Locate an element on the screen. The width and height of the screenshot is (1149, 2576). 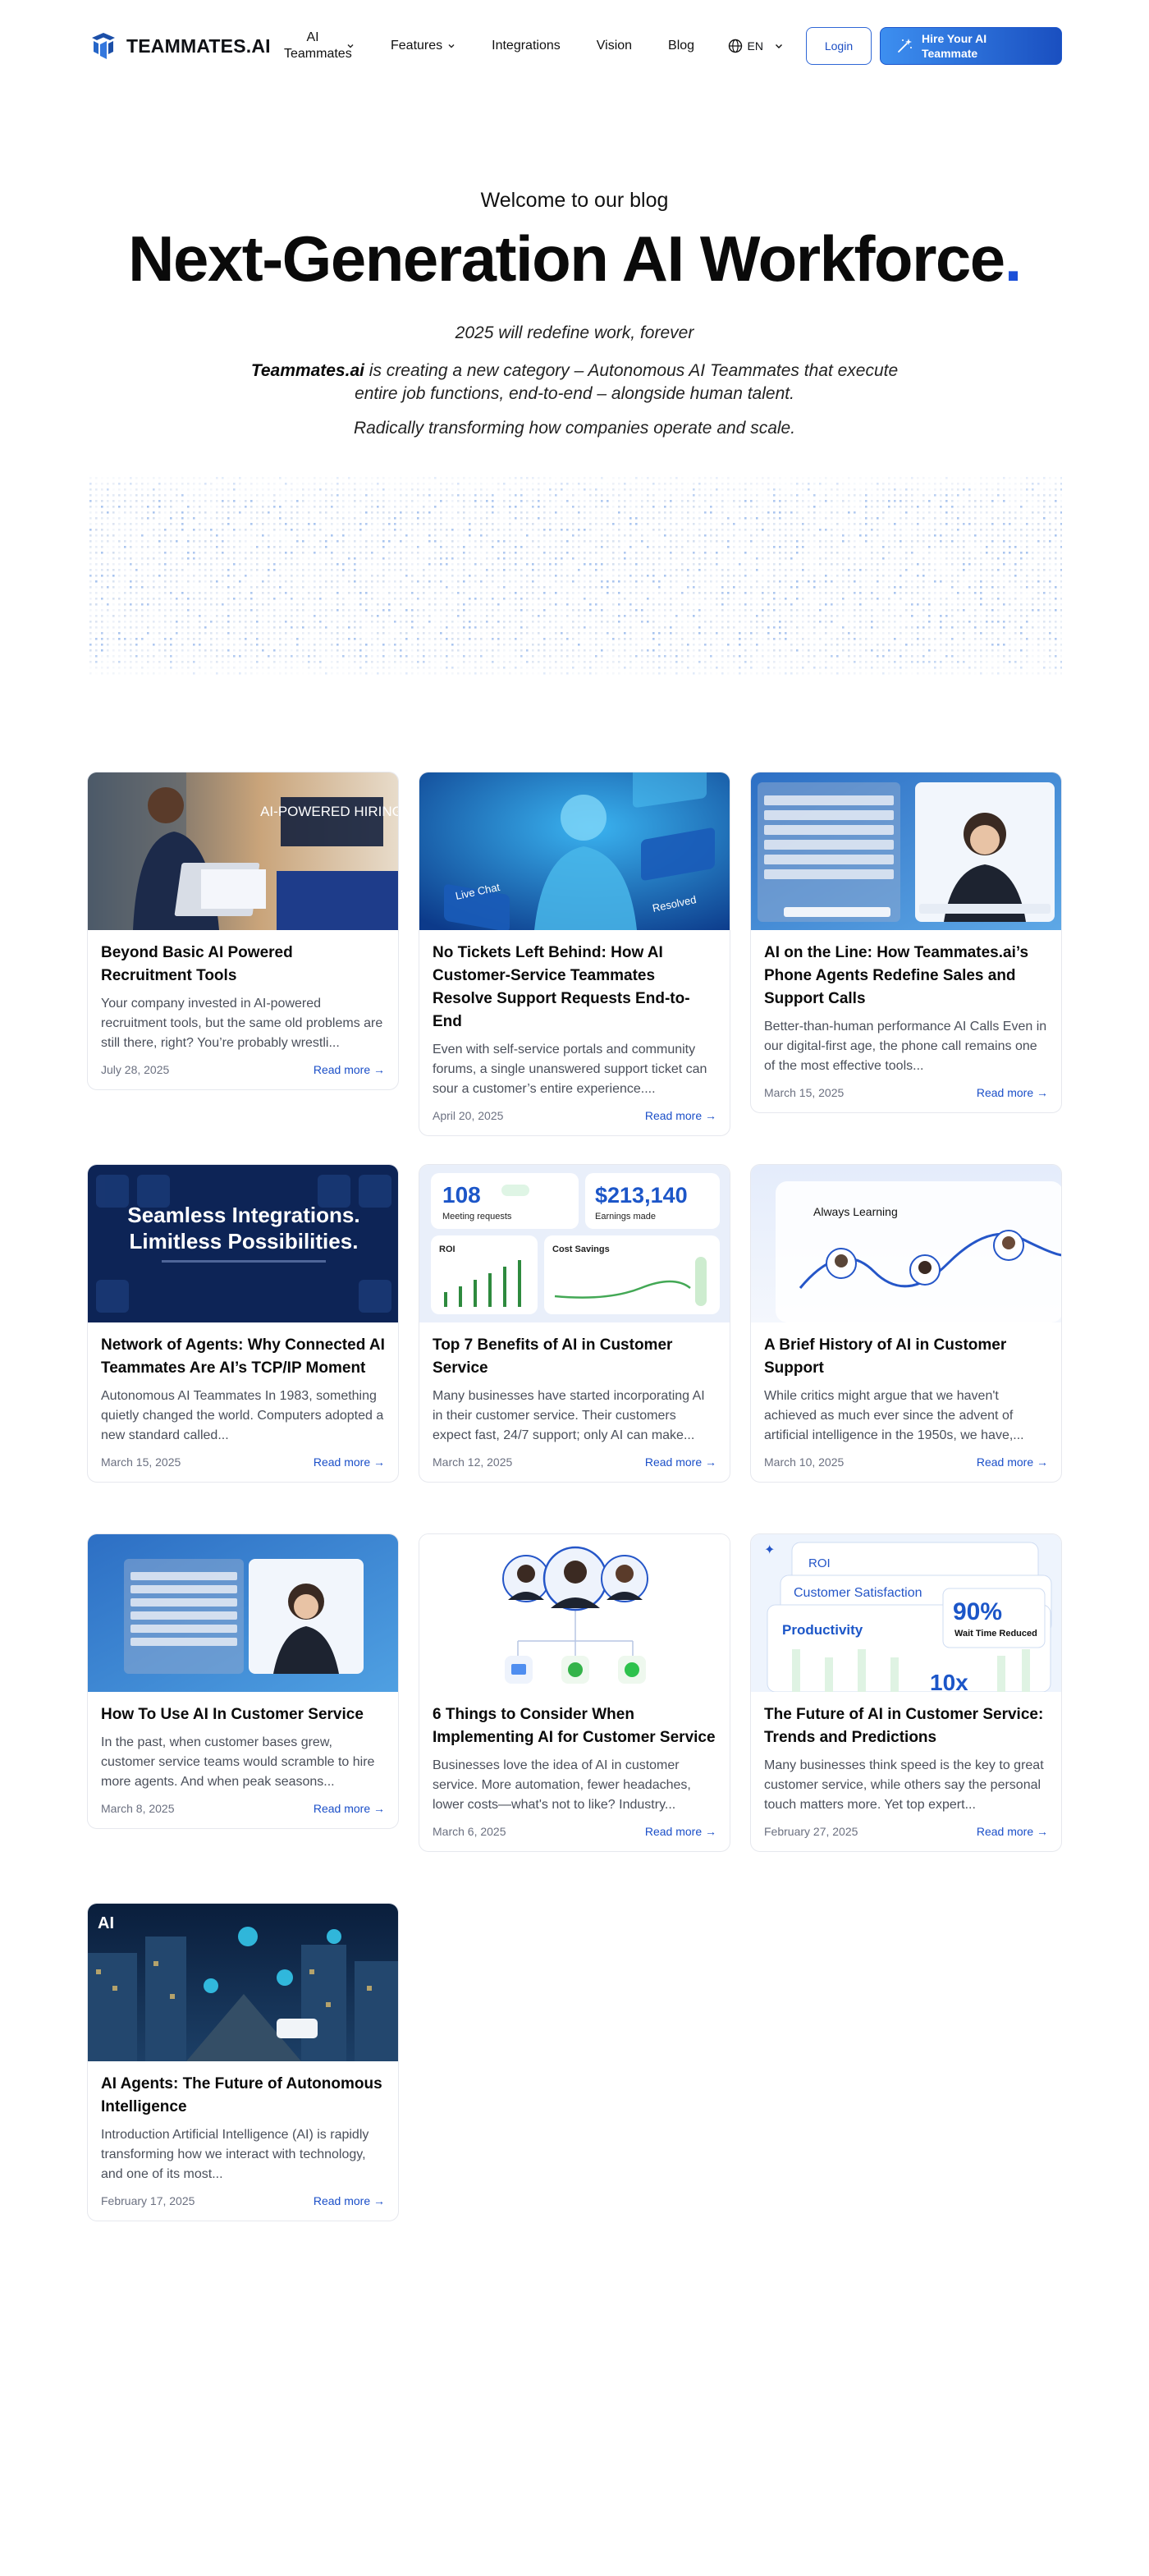
nav-ai-teammates: AI Teammates is located at coordinates (319, 46).